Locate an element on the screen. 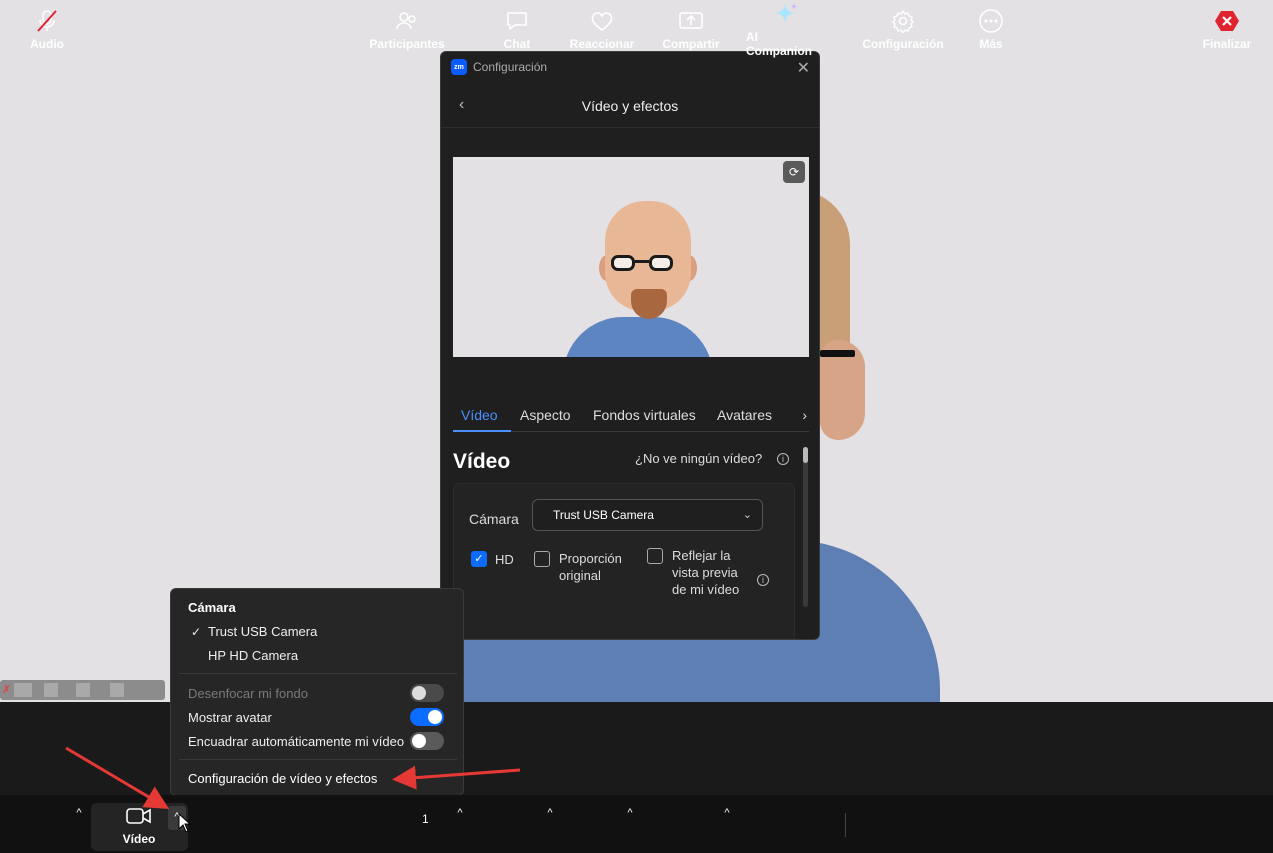  zoom-logo-icon: zm is located at coordinates (459, 67).